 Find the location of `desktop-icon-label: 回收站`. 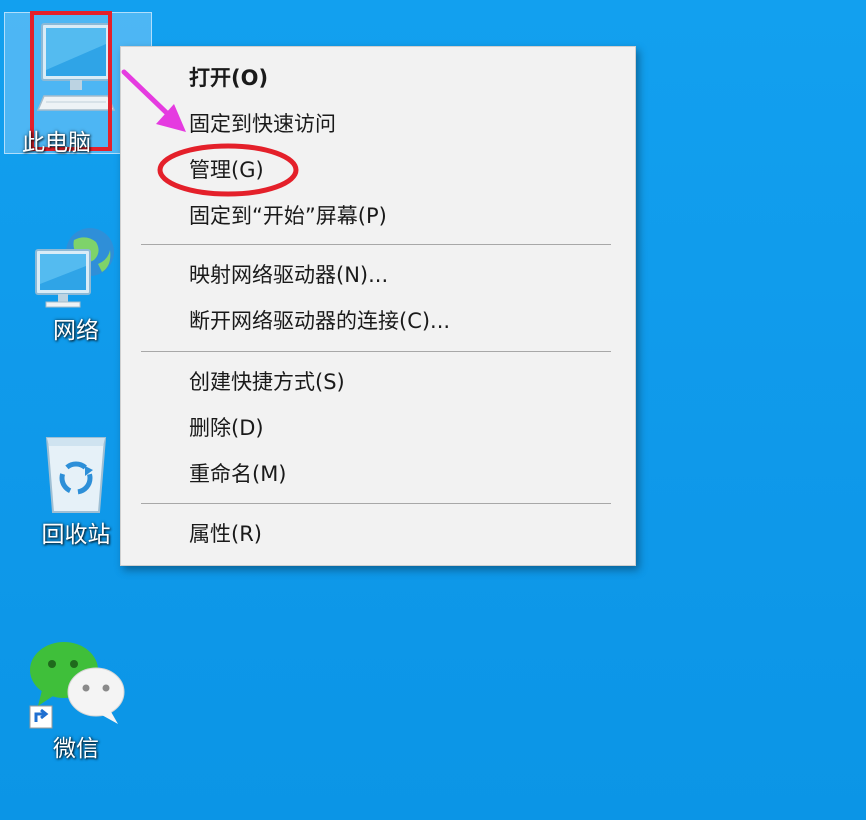

desktop-icon-label: 回收站 is located at coordinates (76, 535).